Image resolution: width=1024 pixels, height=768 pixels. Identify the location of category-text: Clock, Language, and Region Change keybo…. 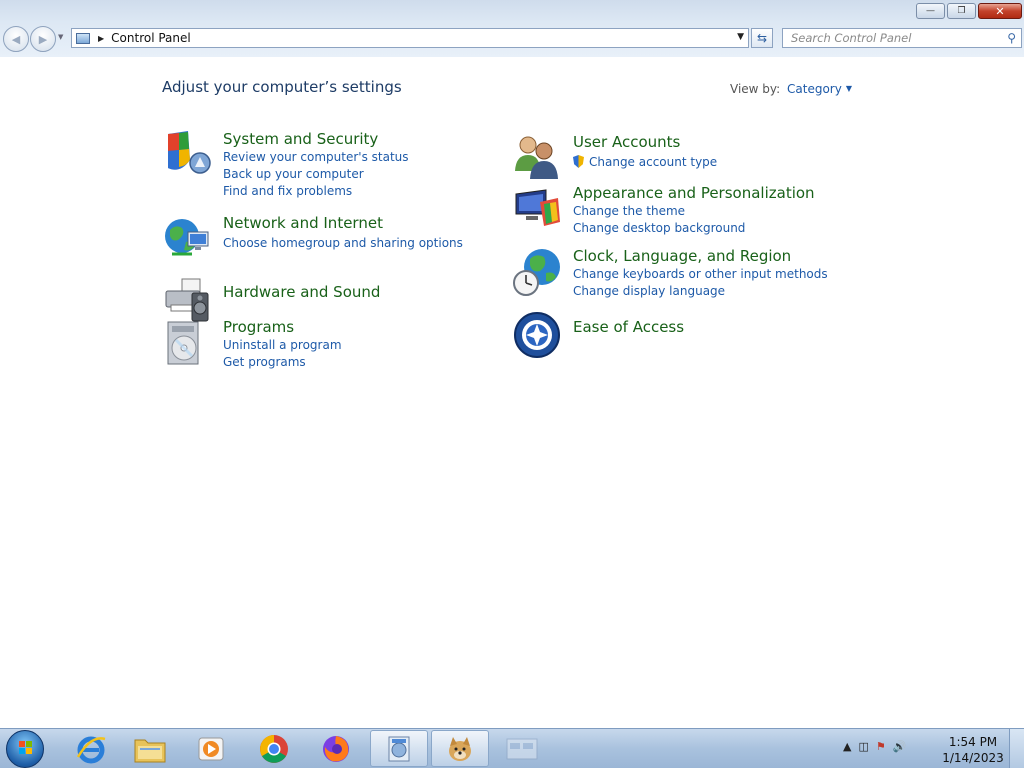
(700, 273).